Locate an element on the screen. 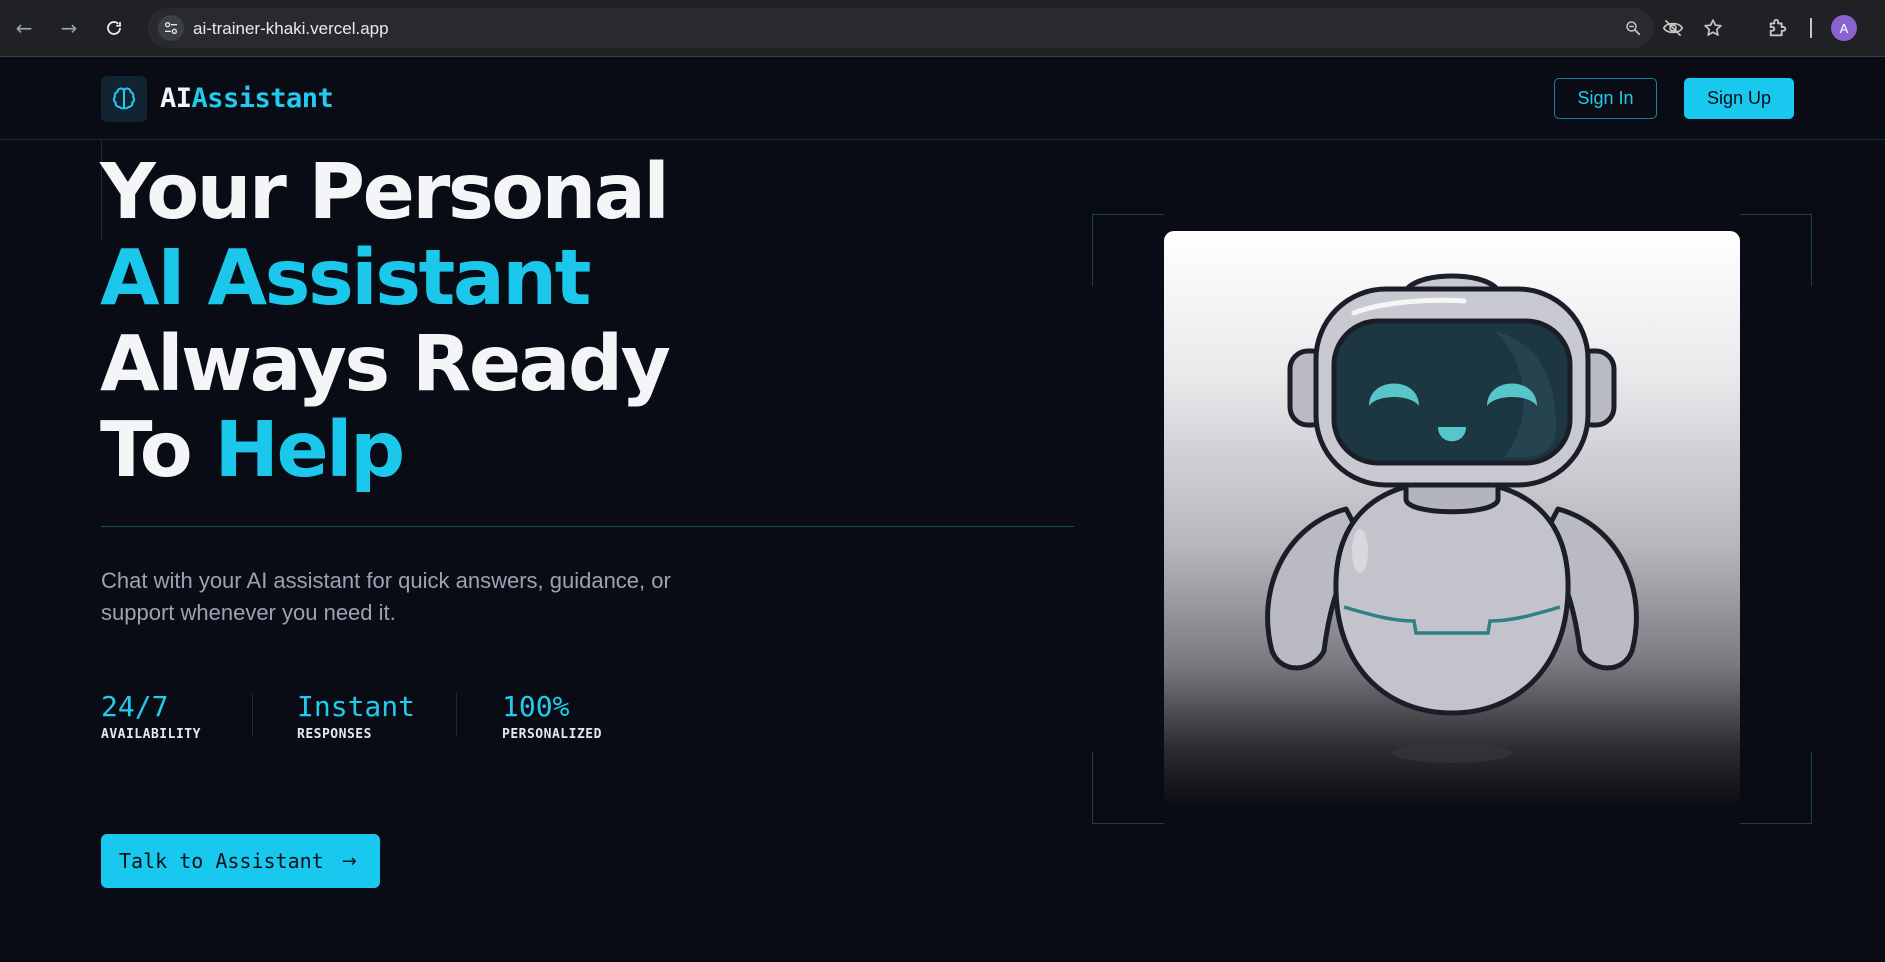 This screenshot has width=1885, height=962. stat-personalized: 100% PERSONALIZED is located at coordinates (552, 716).